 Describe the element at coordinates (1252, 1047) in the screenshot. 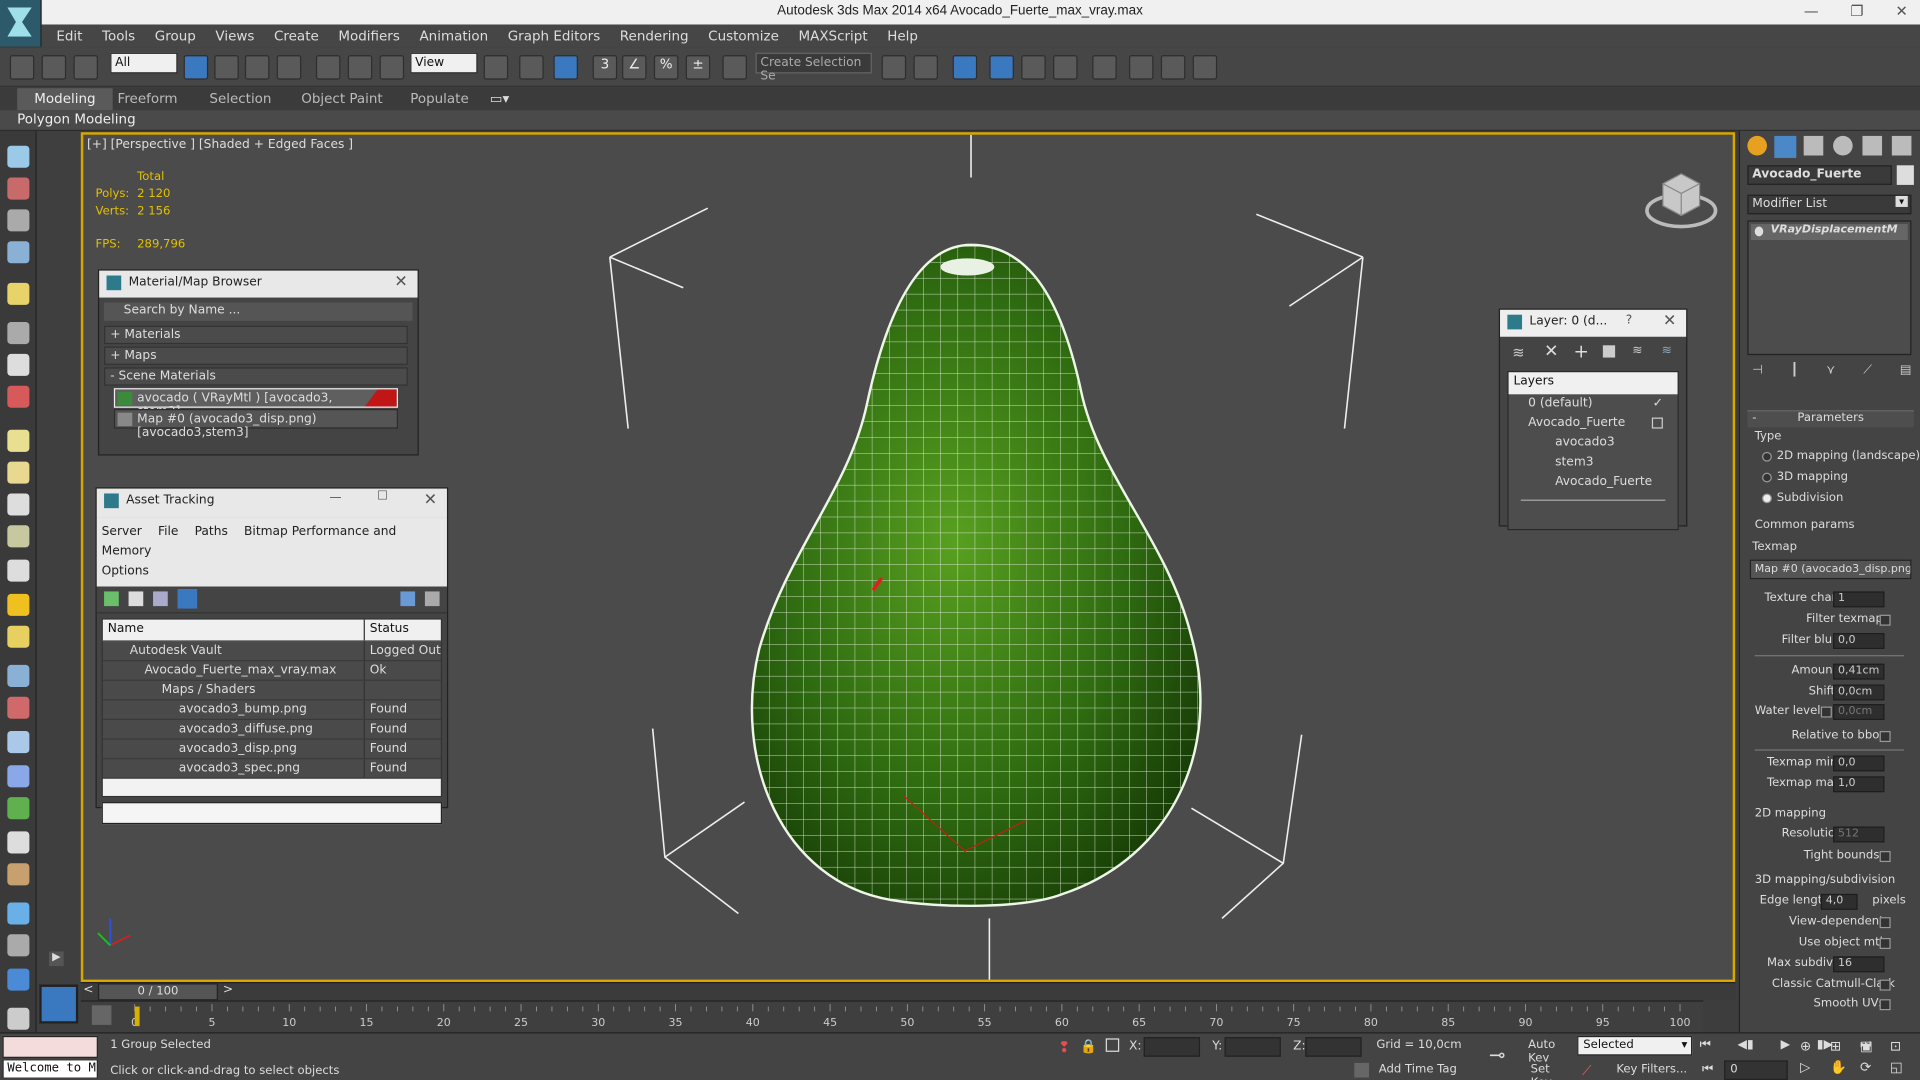

I see `y-coord-field` at that location.